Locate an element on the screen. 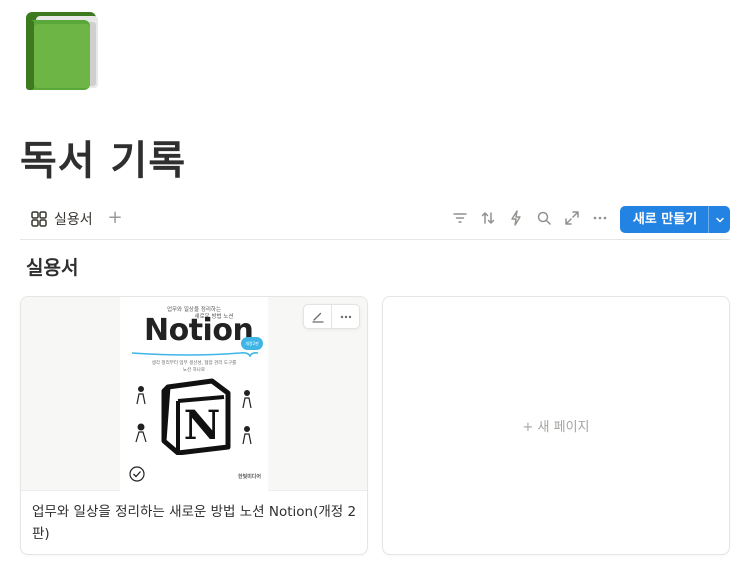 This screenshot has width=750, height=566. book-wave-decoration is located at coordinates (195, 355).